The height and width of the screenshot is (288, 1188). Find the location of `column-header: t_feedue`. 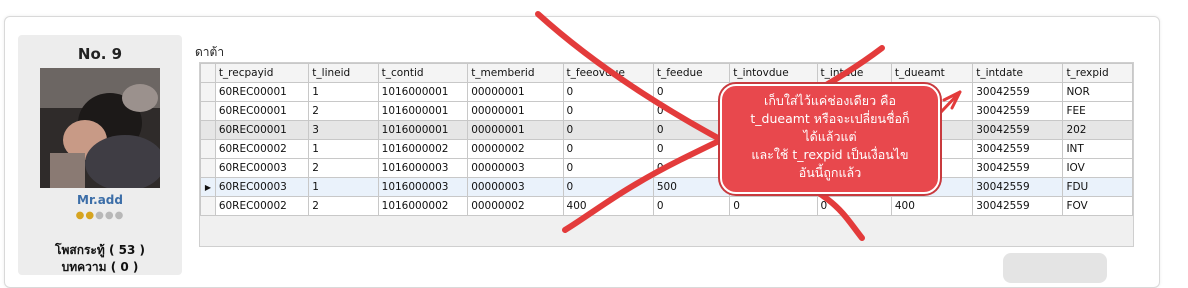

column-header: t_feedue is located at coordinates (691, 73).